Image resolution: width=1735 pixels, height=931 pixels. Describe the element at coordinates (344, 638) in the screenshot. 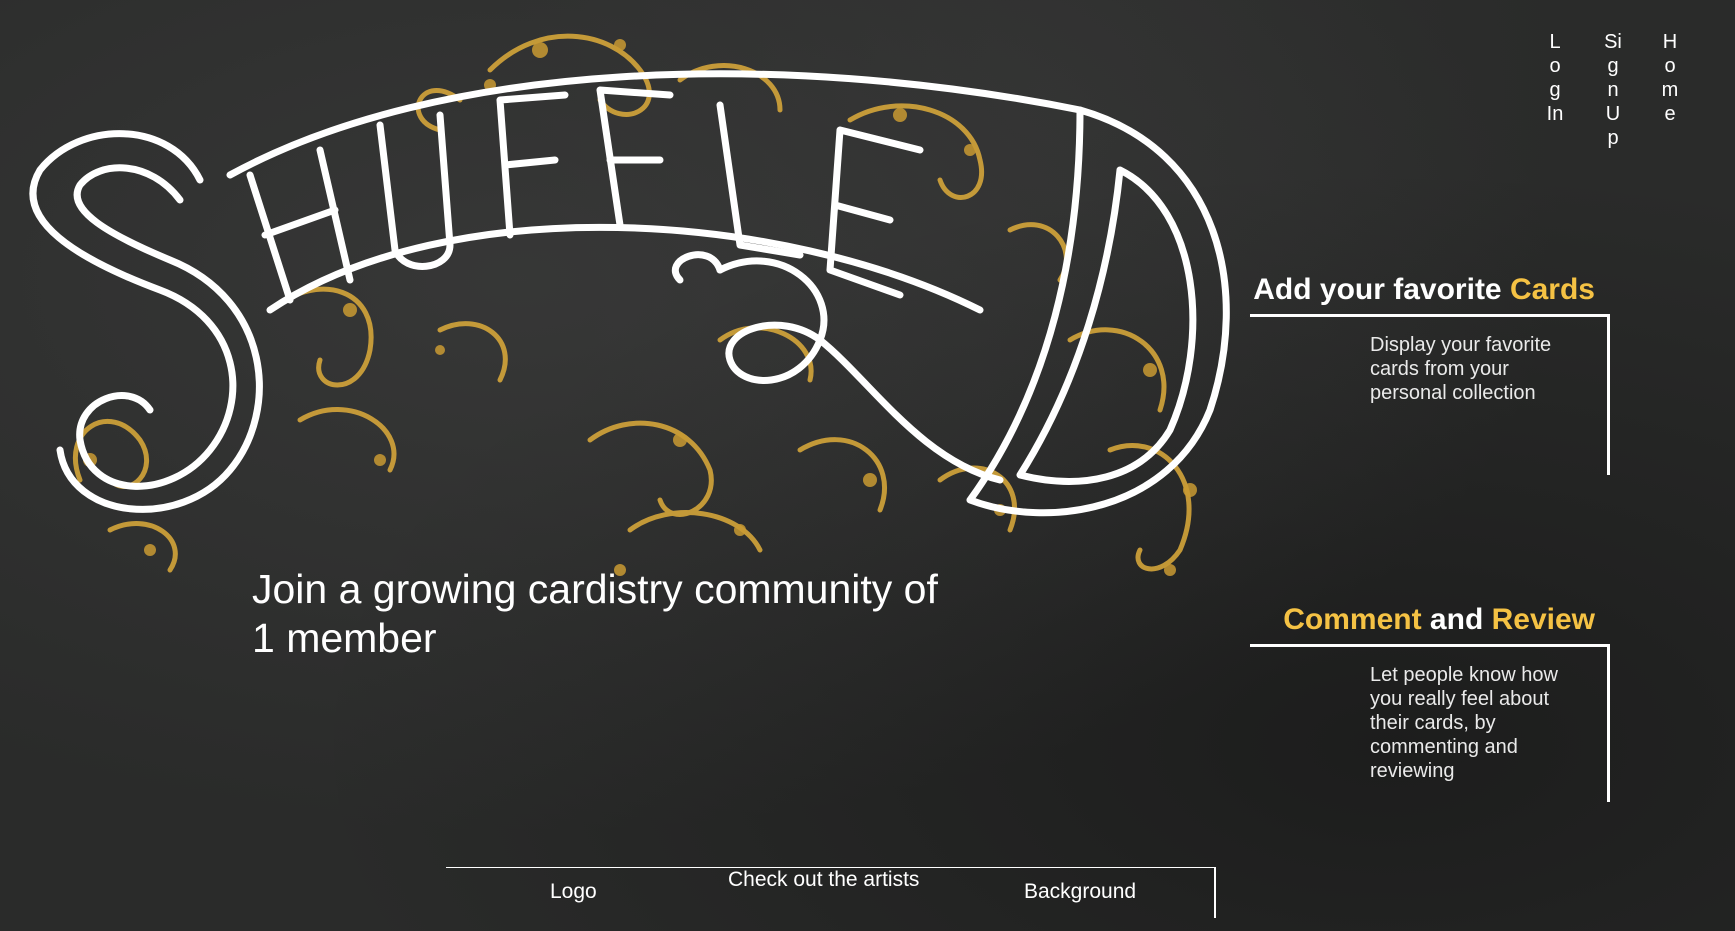

I see `tagline-line-2: 1 member` at that location.